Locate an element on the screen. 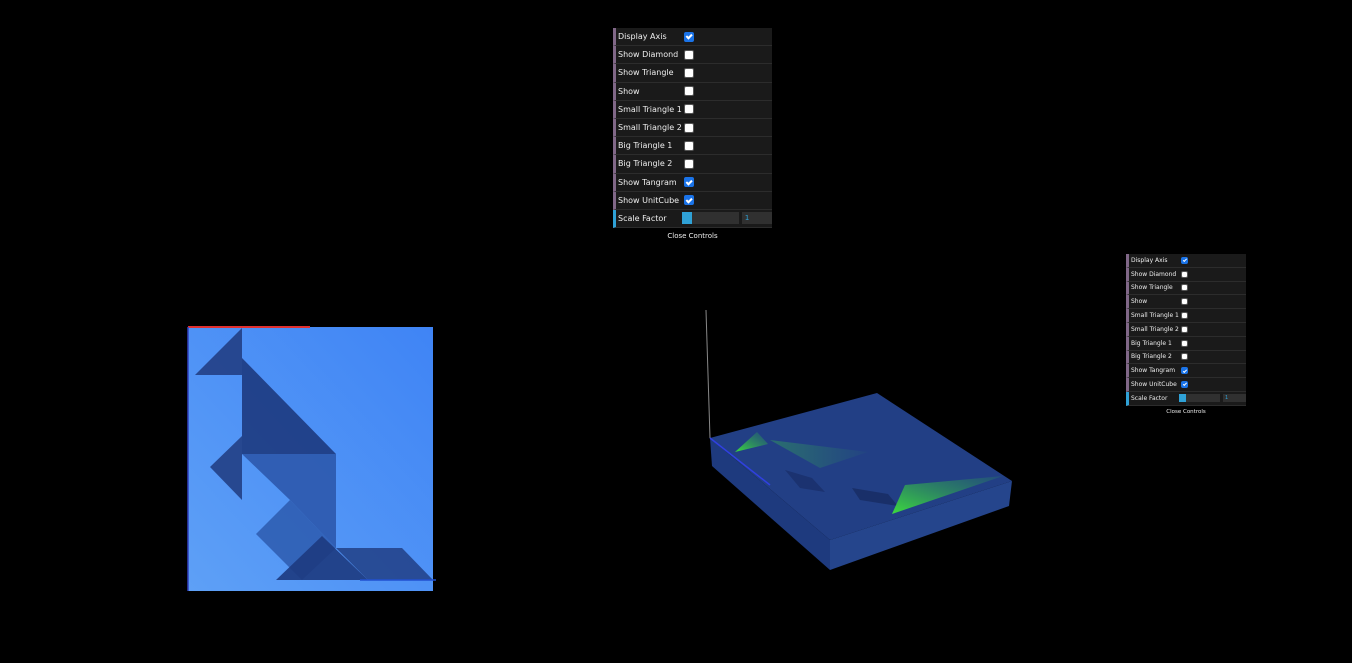  left-viewport-scene is located at coordinates (311, 458).